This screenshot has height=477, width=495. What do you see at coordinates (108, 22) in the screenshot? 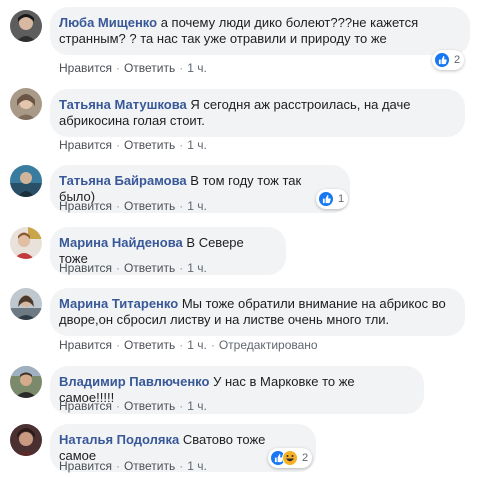
I see `author-name: Люба Мищенко` at bounding box center [108, 22].